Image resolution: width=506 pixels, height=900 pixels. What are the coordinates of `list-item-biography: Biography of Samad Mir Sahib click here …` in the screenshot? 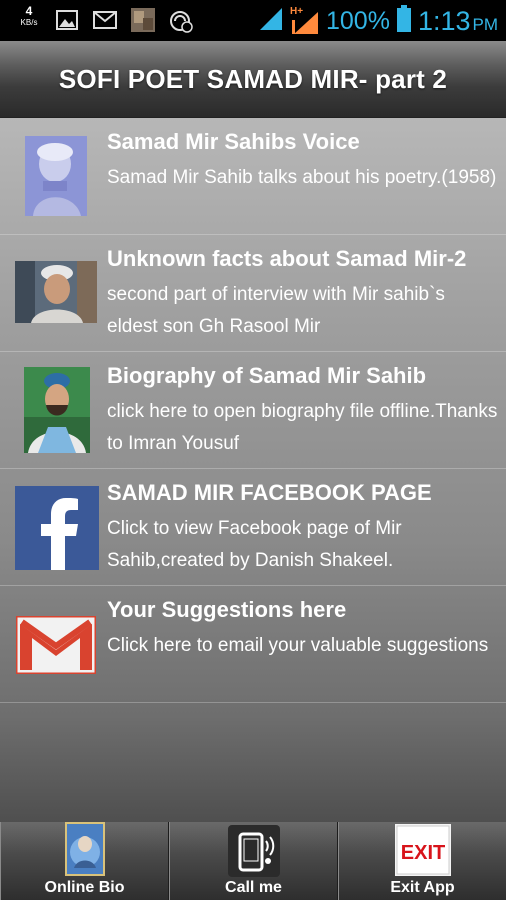 It's located at (253, 410).